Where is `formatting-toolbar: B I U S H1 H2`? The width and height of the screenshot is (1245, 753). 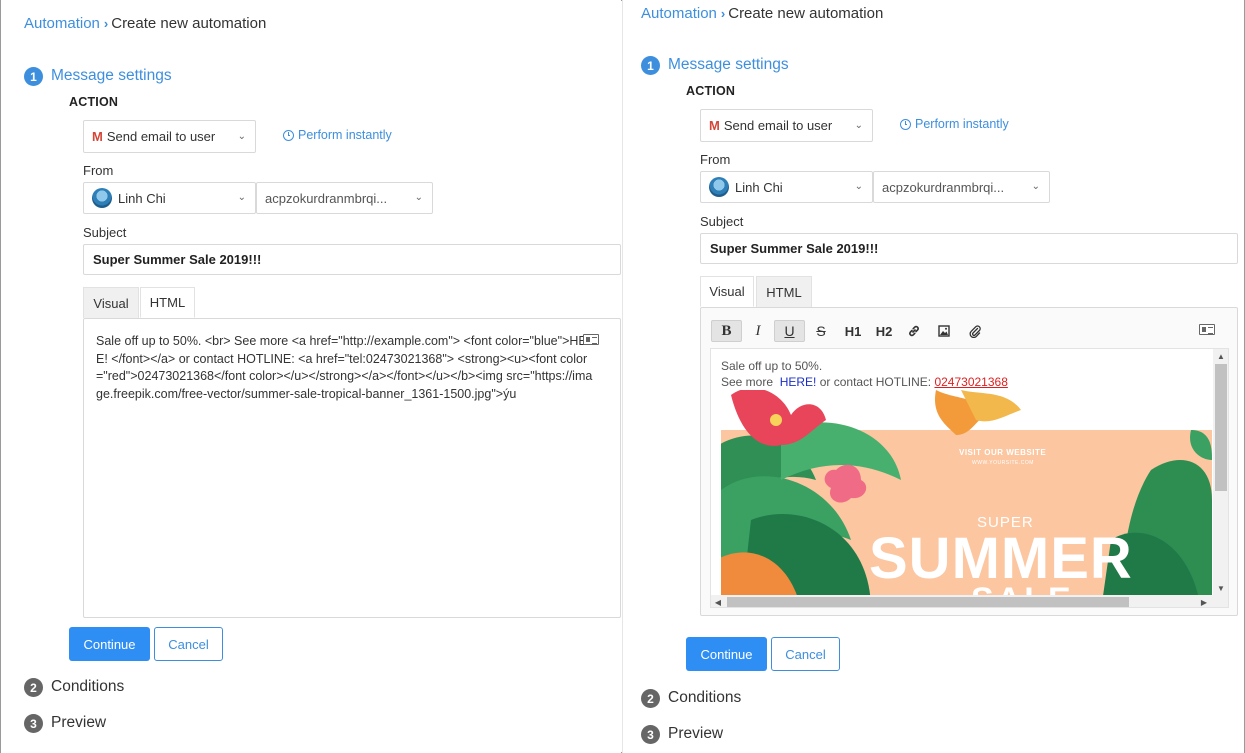 formatting-toolbar: B I U S H1 H2 is located at coordinates (856, 331).